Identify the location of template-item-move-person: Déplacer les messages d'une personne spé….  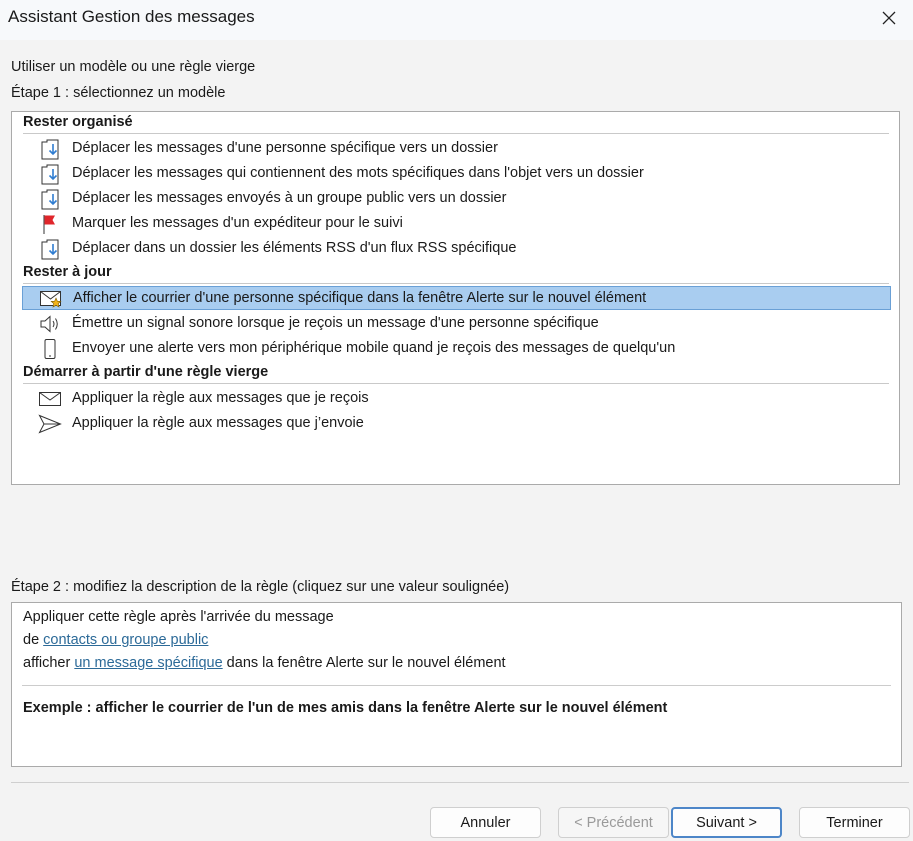
(456, 149).